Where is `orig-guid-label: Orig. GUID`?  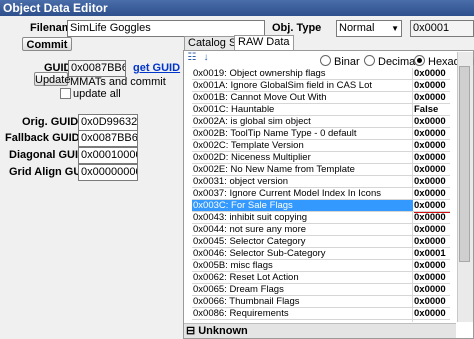 orig-guid-label: Orig. GUID is located at coordinates (50, 122).